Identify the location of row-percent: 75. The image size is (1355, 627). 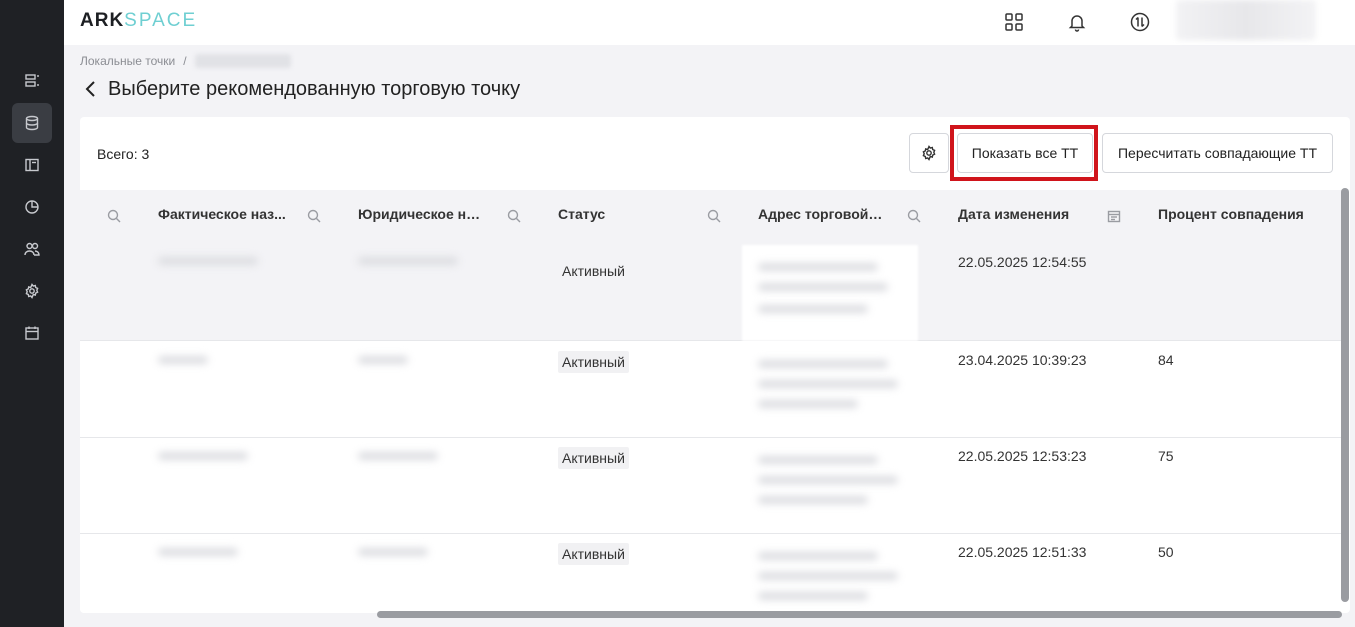
(1166, 456).